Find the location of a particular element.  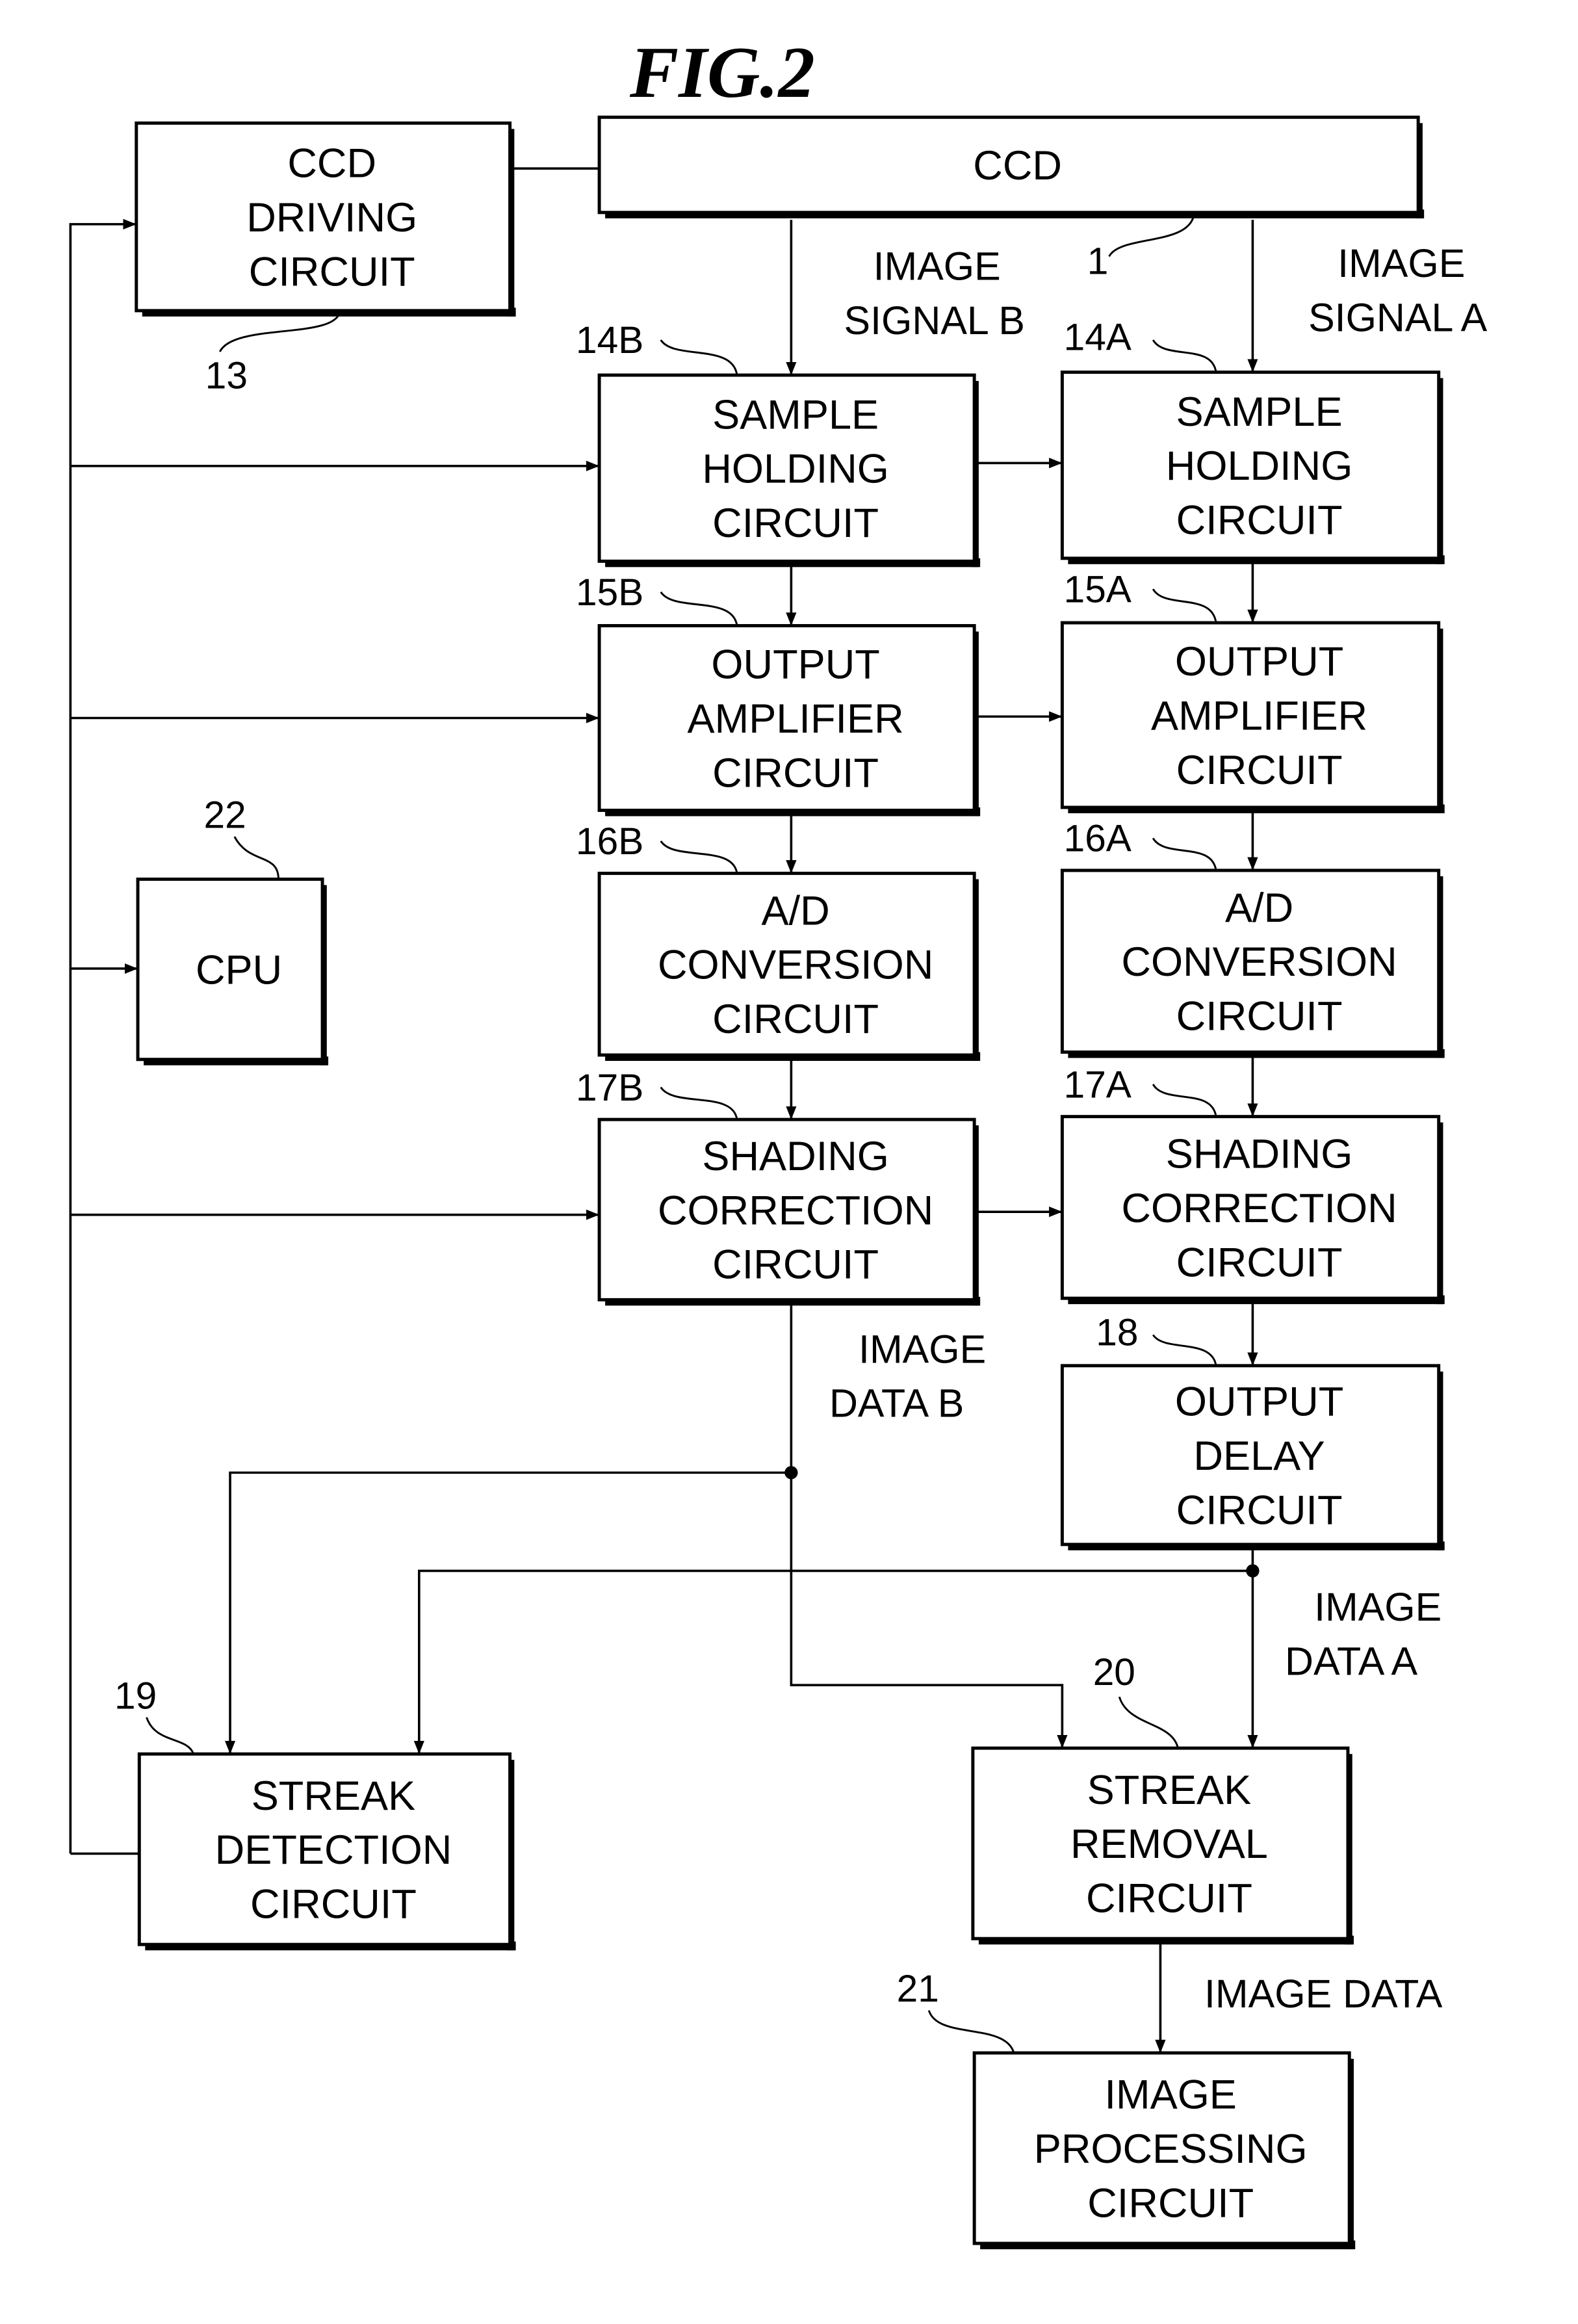

block-label-line: PROCESSING is located at coordinates (1171, 2149).